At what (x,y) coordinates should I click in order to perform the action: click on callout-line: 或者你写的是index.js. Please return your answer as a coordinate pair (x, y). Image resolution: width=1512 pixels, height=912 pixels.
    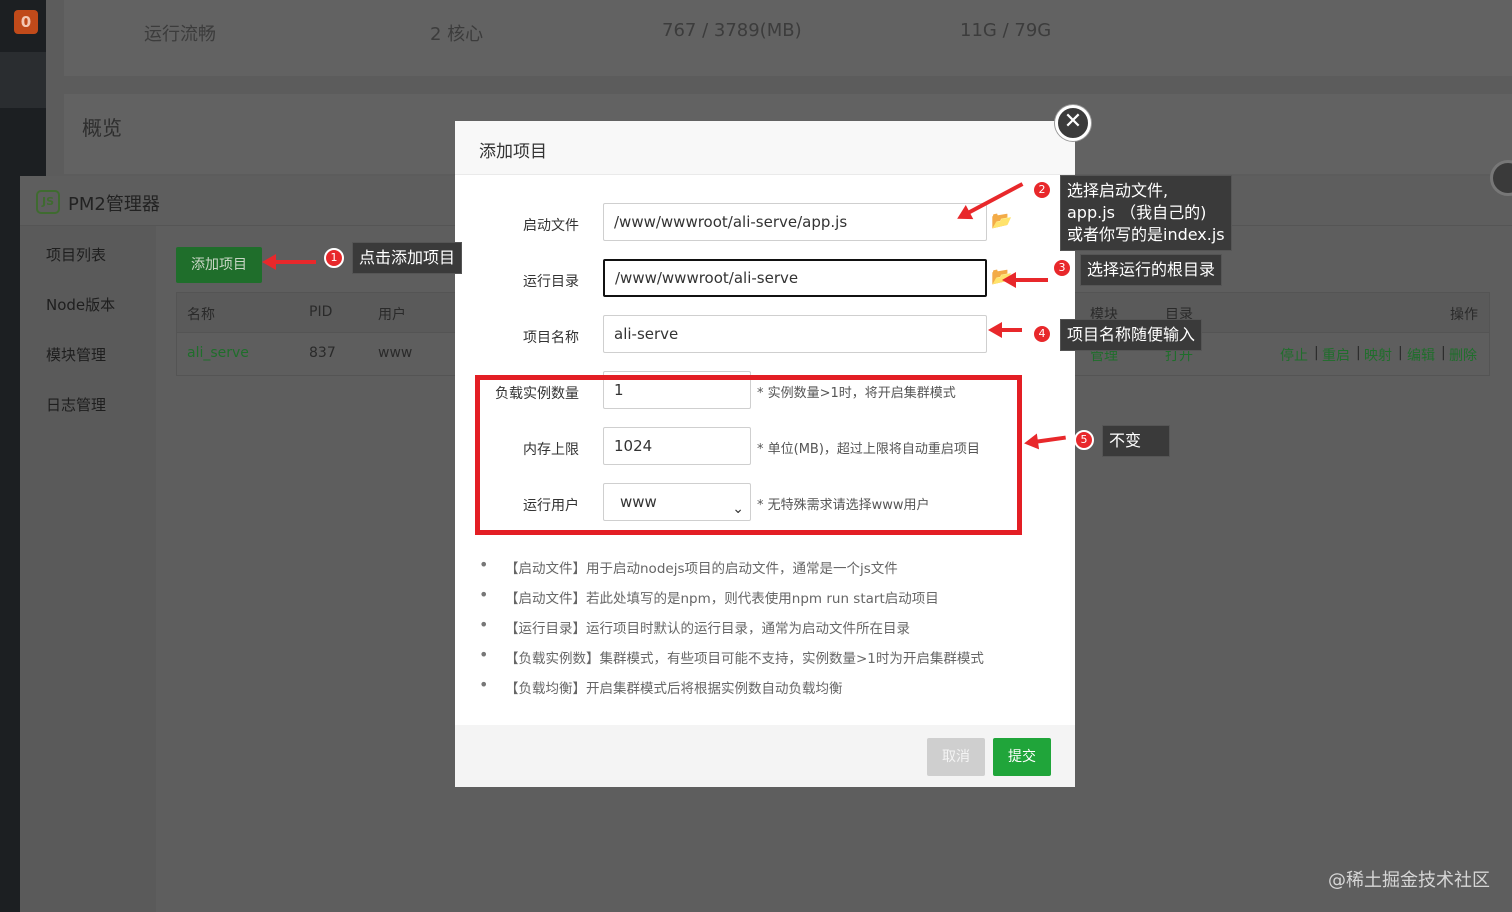
    Looking at the image, I should click on (1146, 234).